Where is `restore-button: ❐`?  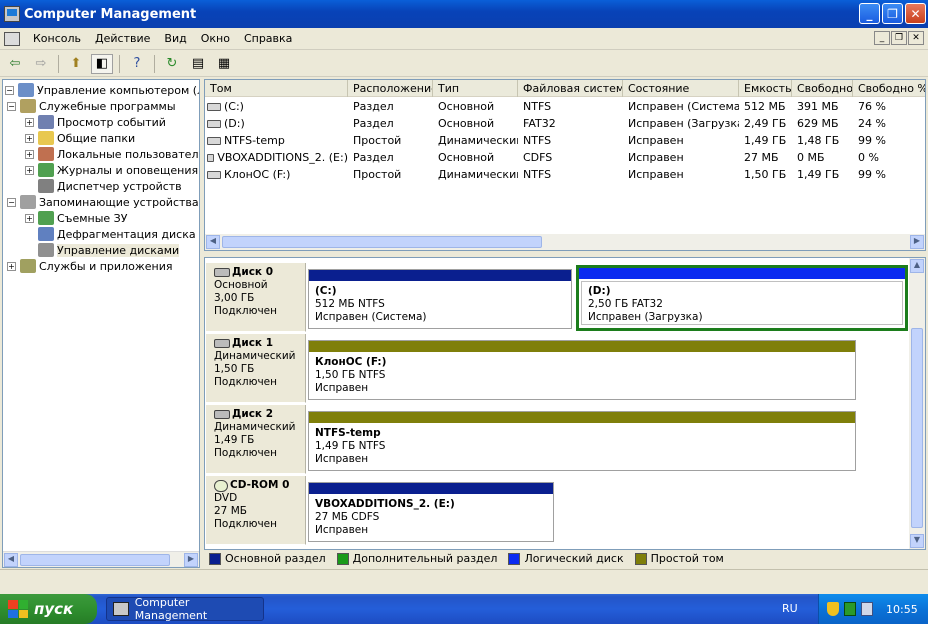 restore-button: ❐ is located at coordinates (892, 13).